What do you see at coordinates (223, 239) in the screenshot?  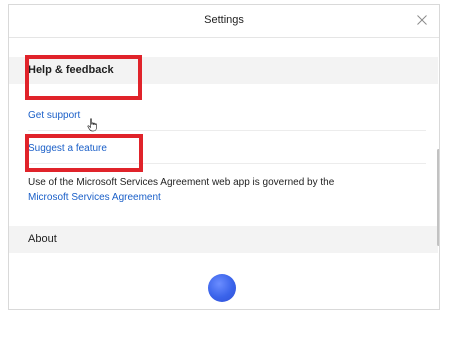 I see `about-section-header: About` at bounding box center [223, 239].